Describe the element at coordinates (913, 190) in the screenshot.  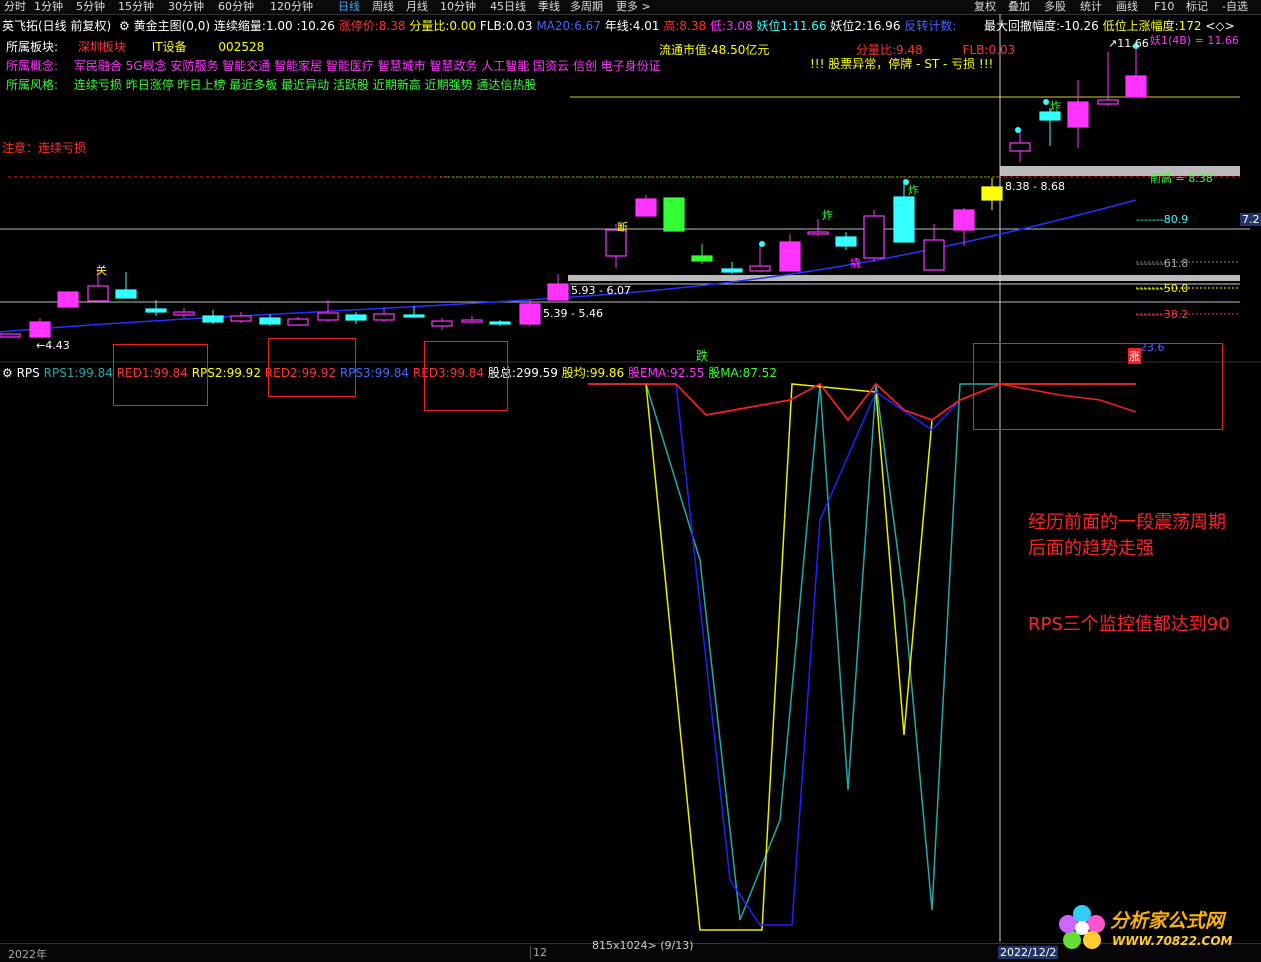
I see `tag-zha-2: 炸` at that location.